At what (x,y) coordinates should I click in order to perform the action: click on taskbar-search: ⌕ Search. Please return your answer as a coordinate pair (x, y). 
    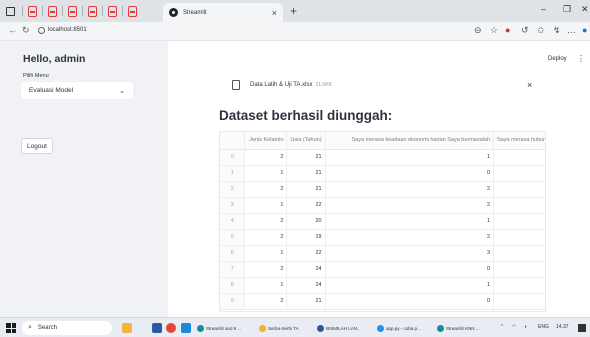
    Looking at the image, I should click on (67, 328).